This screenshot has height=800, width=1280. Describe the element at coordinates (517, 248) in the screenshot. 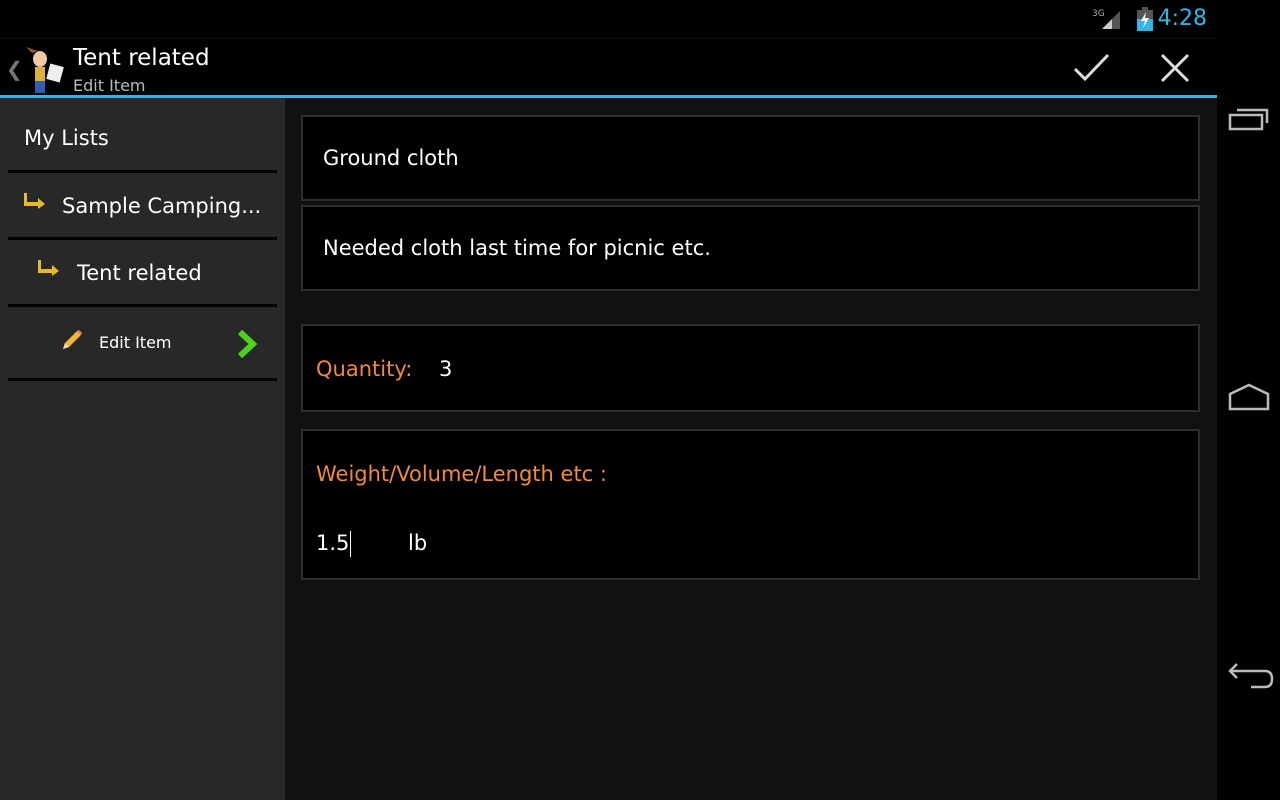

I see `item-description-value: Needed cloth last time for picnic etc.` at that location.